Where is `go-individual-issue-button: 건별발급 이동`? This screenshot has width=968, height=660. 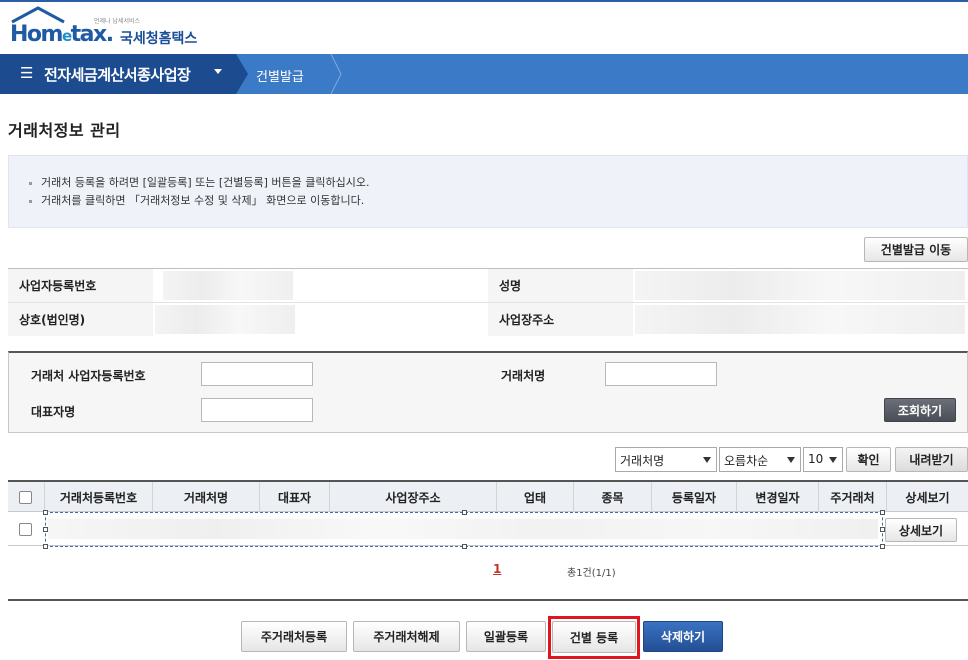 go-individual-issue-button: 건별발급 이동 is located at coordinates (916, 249).